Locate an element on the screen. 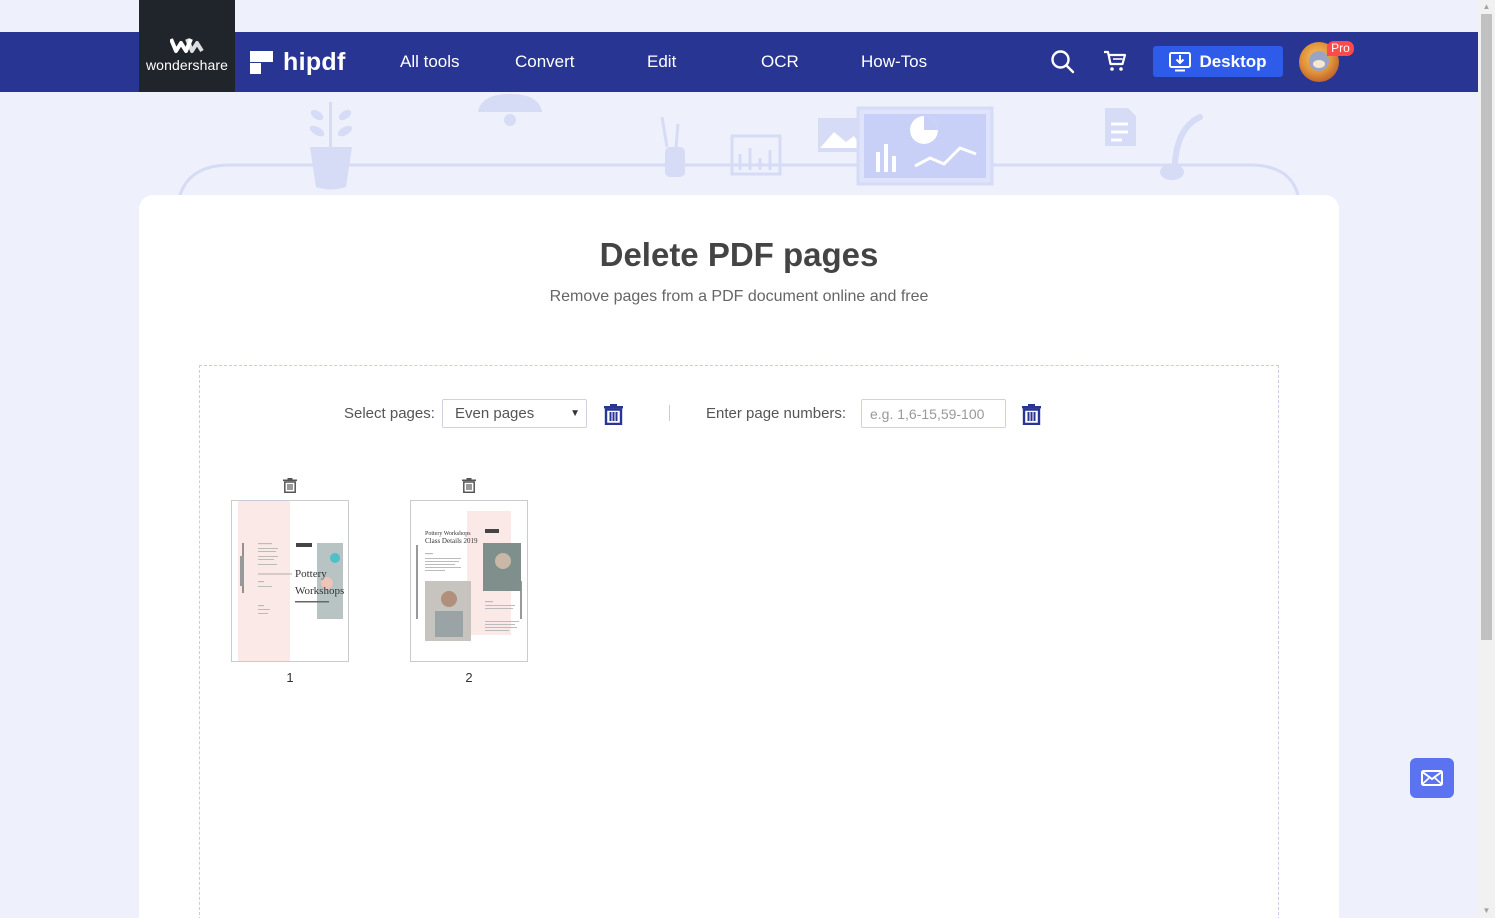 The image size is (1495, 918). delete-page-1-trash-icon is located at coordinates (290, 485).